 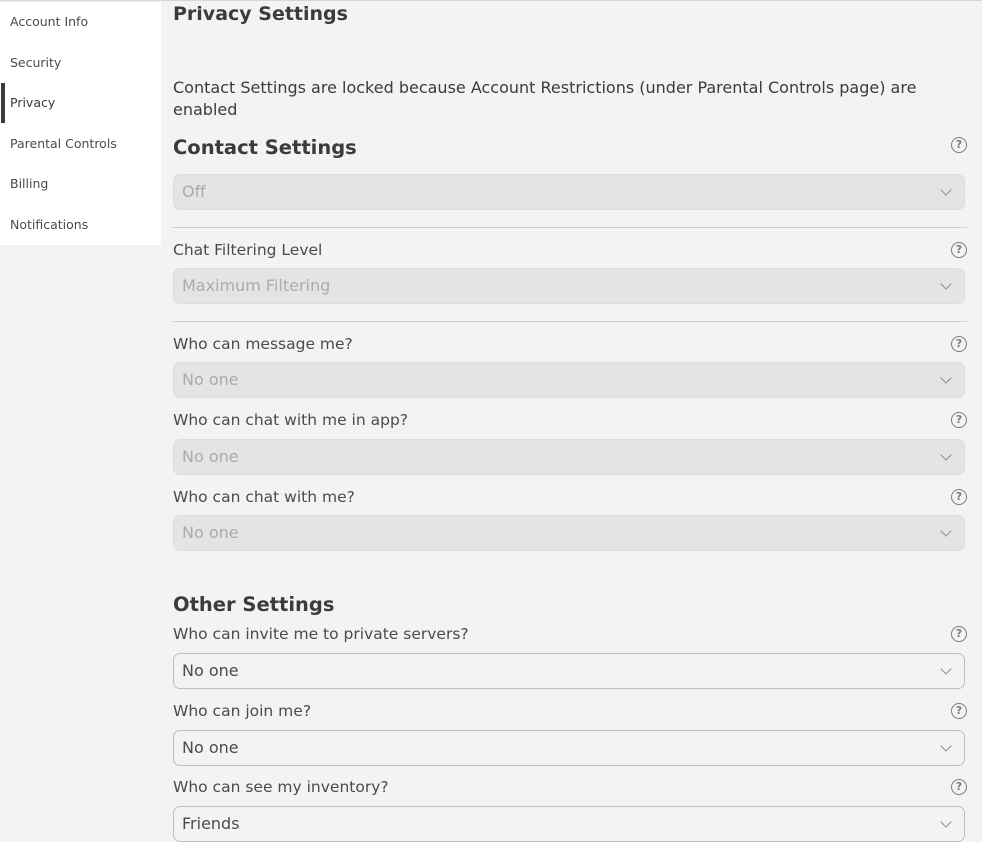 I want to click on other-settings-title: Other Settings, so click(x=254, y=604).